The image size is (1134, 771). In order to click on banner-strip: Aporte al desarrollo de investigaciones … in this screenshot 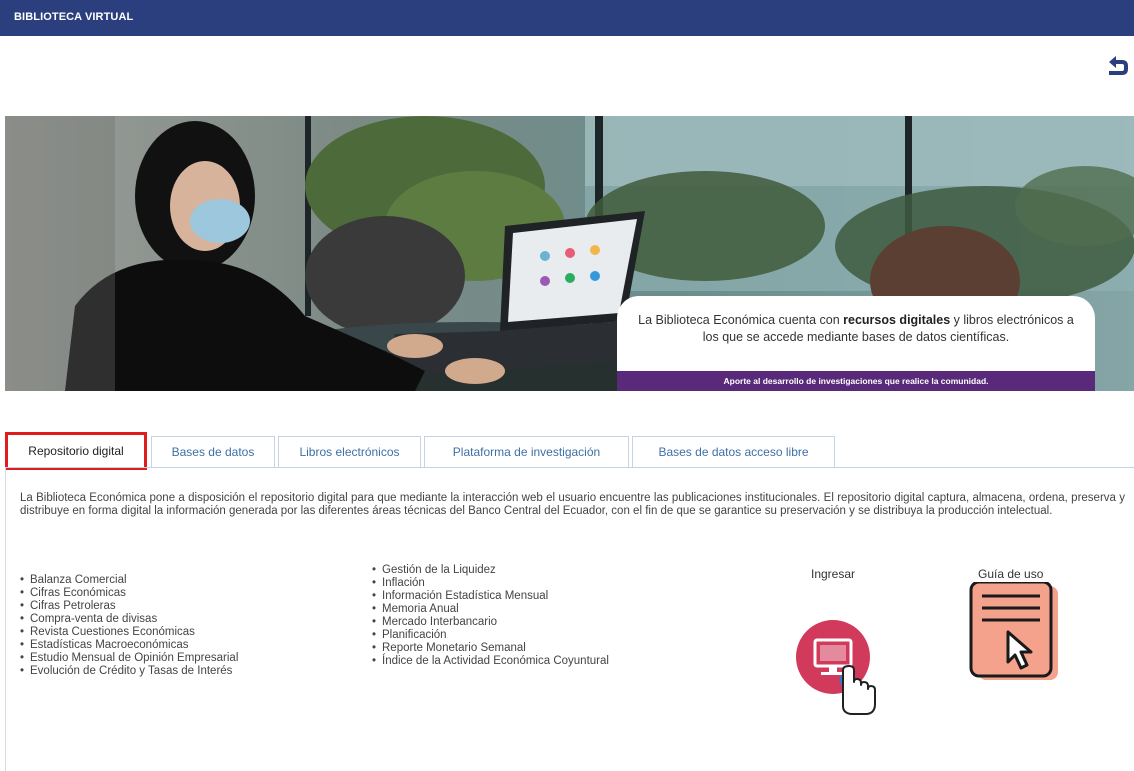, I will do `click(856, 381)`.